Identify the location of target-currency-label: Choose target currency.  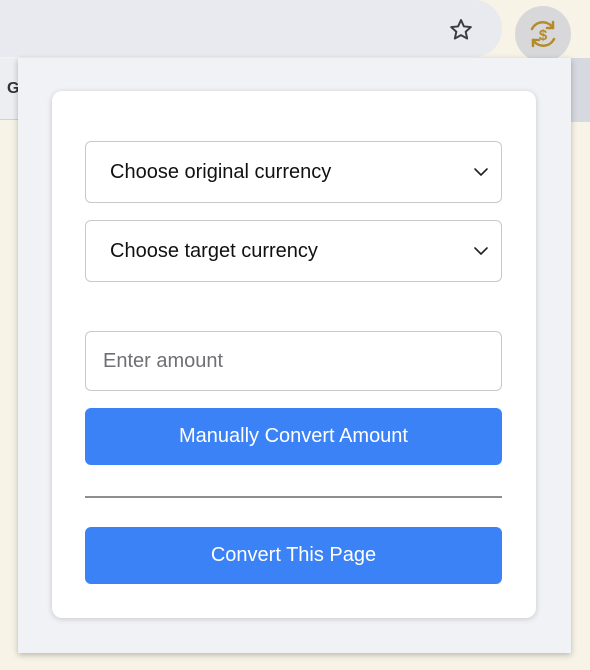
(214, 250).